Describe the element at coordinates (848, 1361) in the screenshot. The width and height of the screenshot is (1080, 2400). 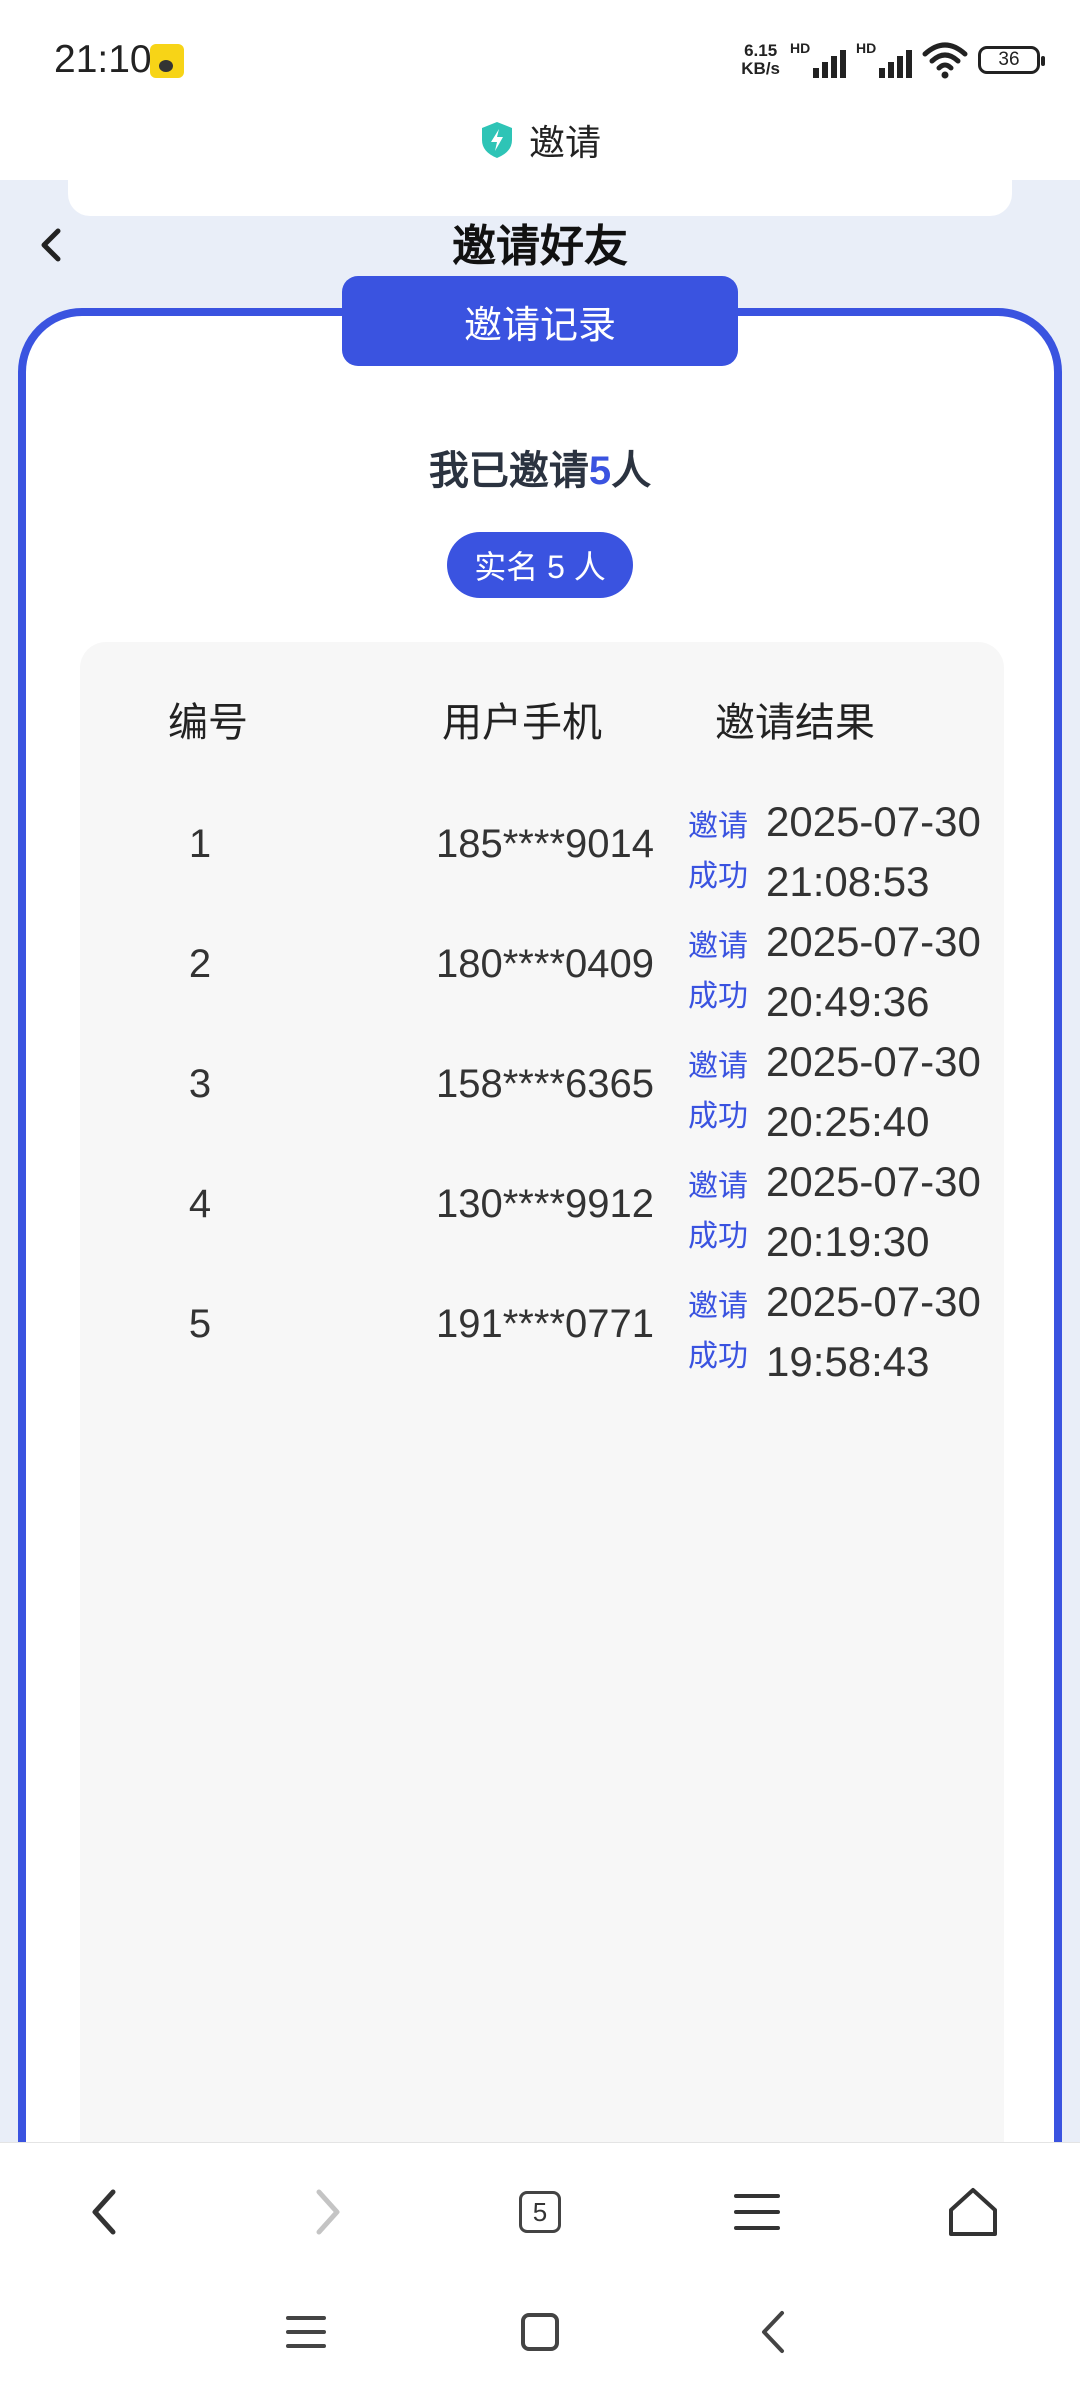
I see `row-time: 19:58:43` at that location.